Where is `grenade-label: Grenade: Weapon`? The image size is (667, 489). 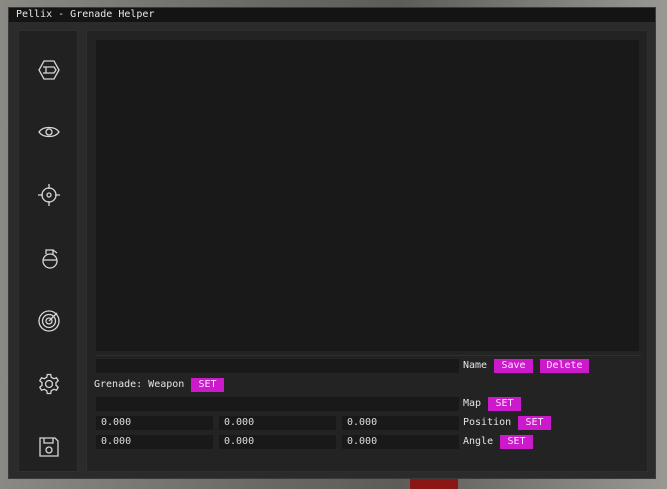 grenade-label: Grenade: Weapon is located at coordinates (139, 384).